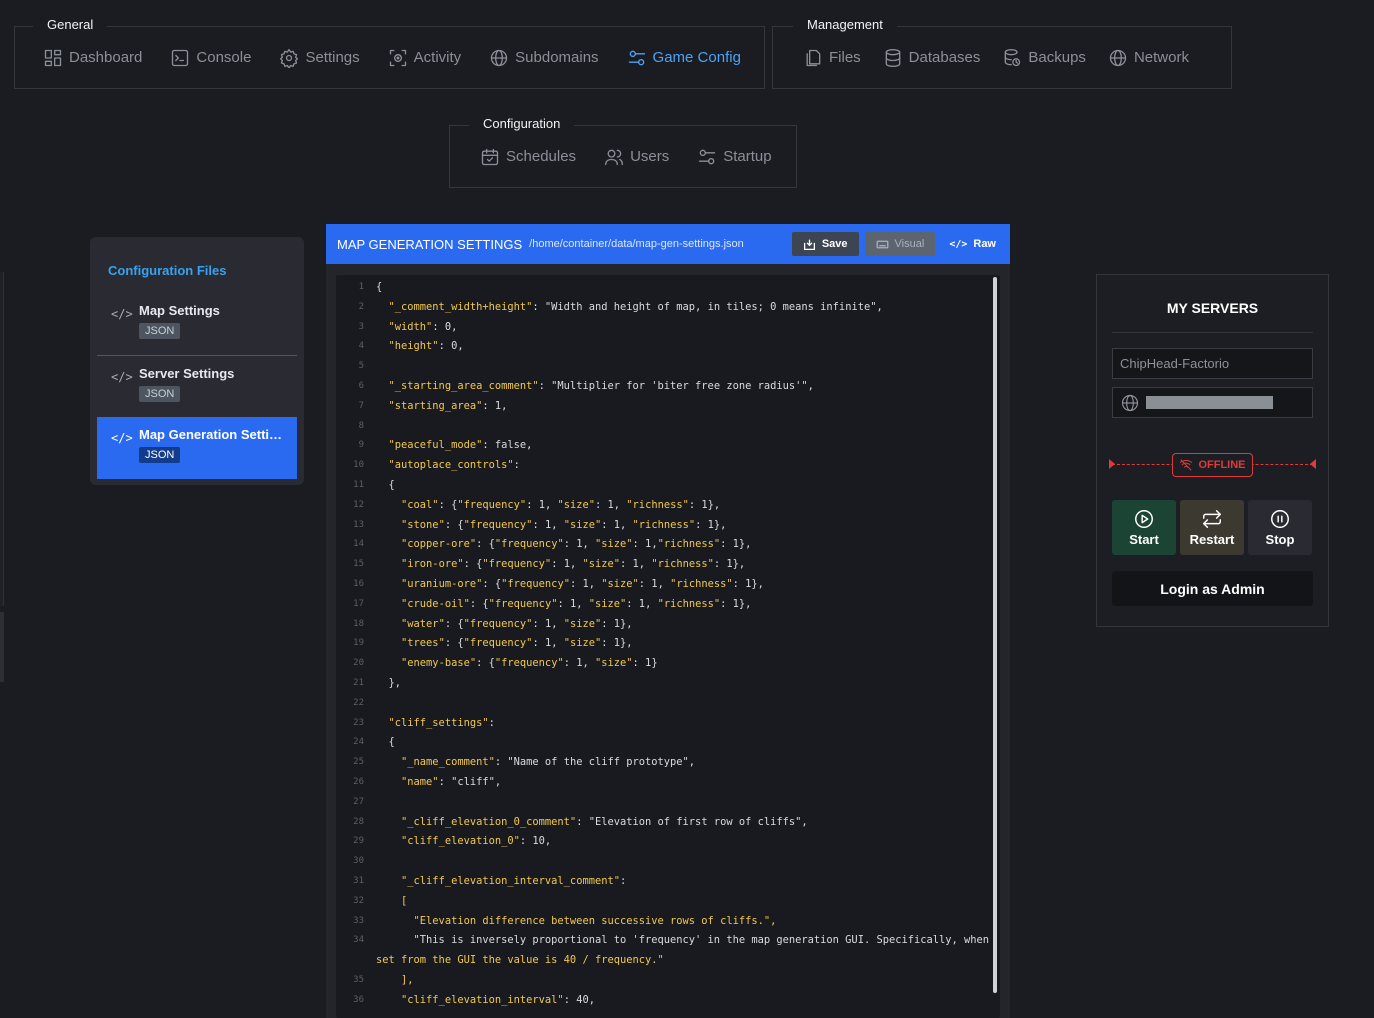 This screenshot has width=1374, height=1018. Describe the element at coordinates (668, 724) in the screenshot. I see `code-line: 23 "cliff_settings":` at that location.